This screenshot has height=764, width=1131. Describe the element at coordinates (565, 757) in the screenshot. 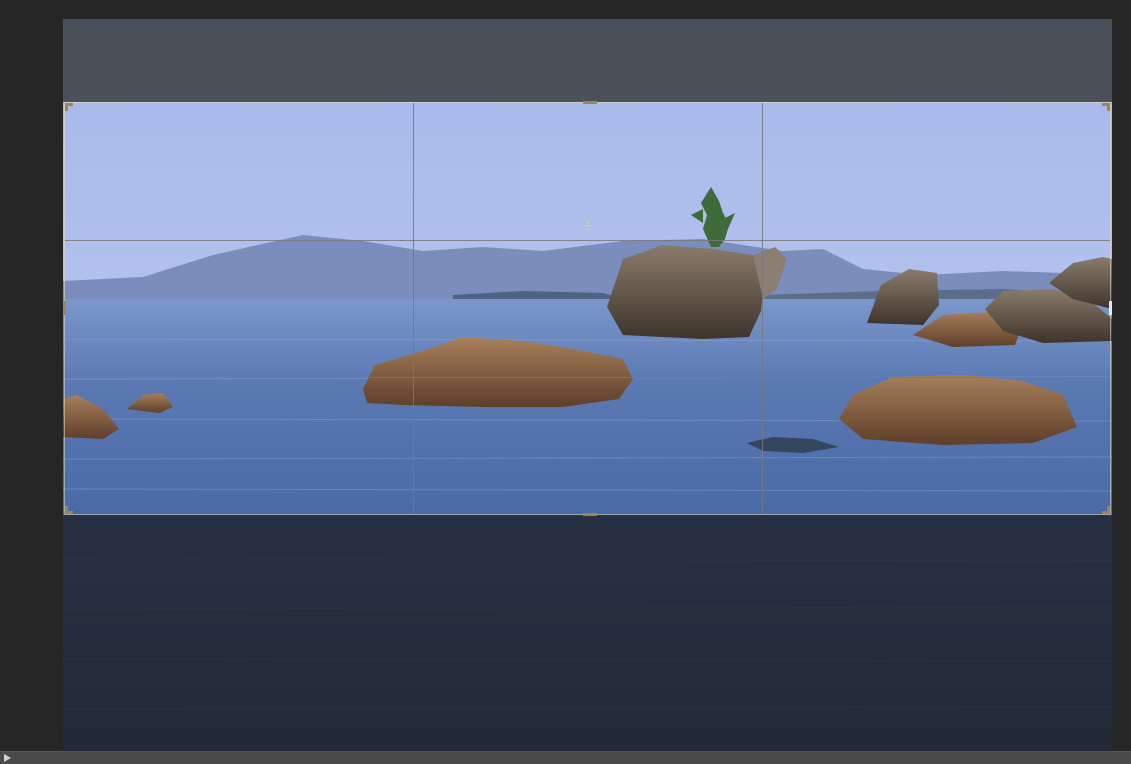

I see `status-bar` at that location.